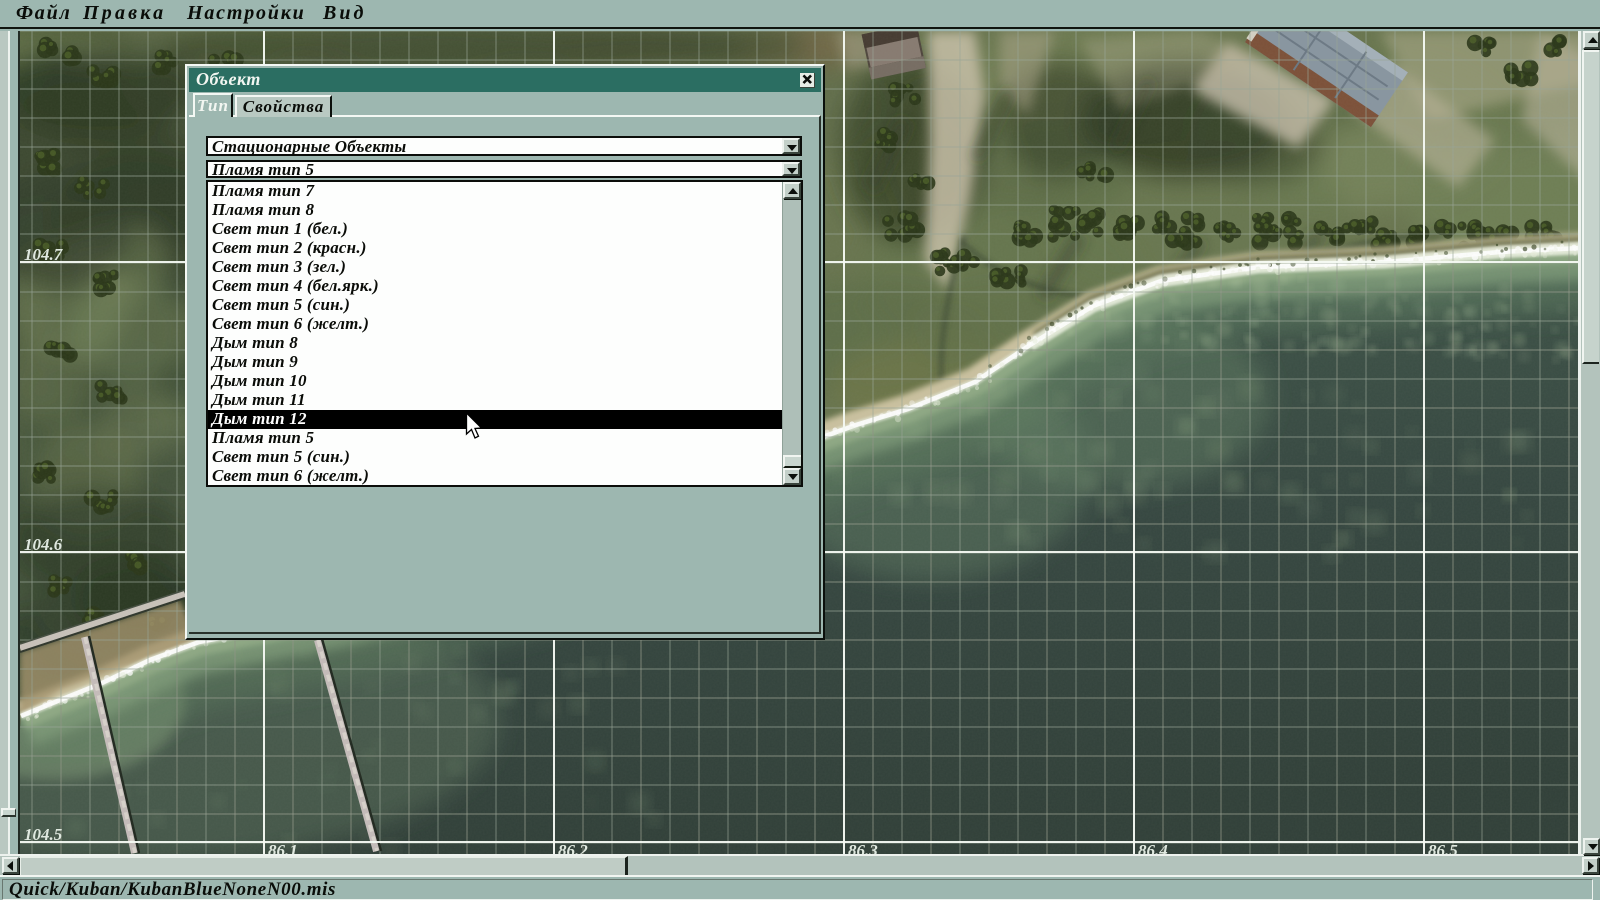 The image size is (1600, 900). Describe the element at coordinates (573, 847) in the screenshot. I see `svg-text: 86.2` at that location.